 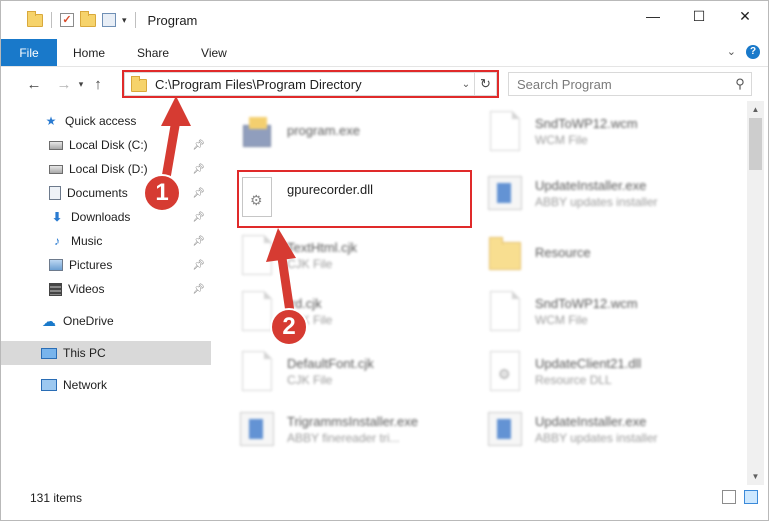 What do you see at coordinates (653, 16) in the screenshot?
I see `minimize-button: —` at bounding box center [653, 16].